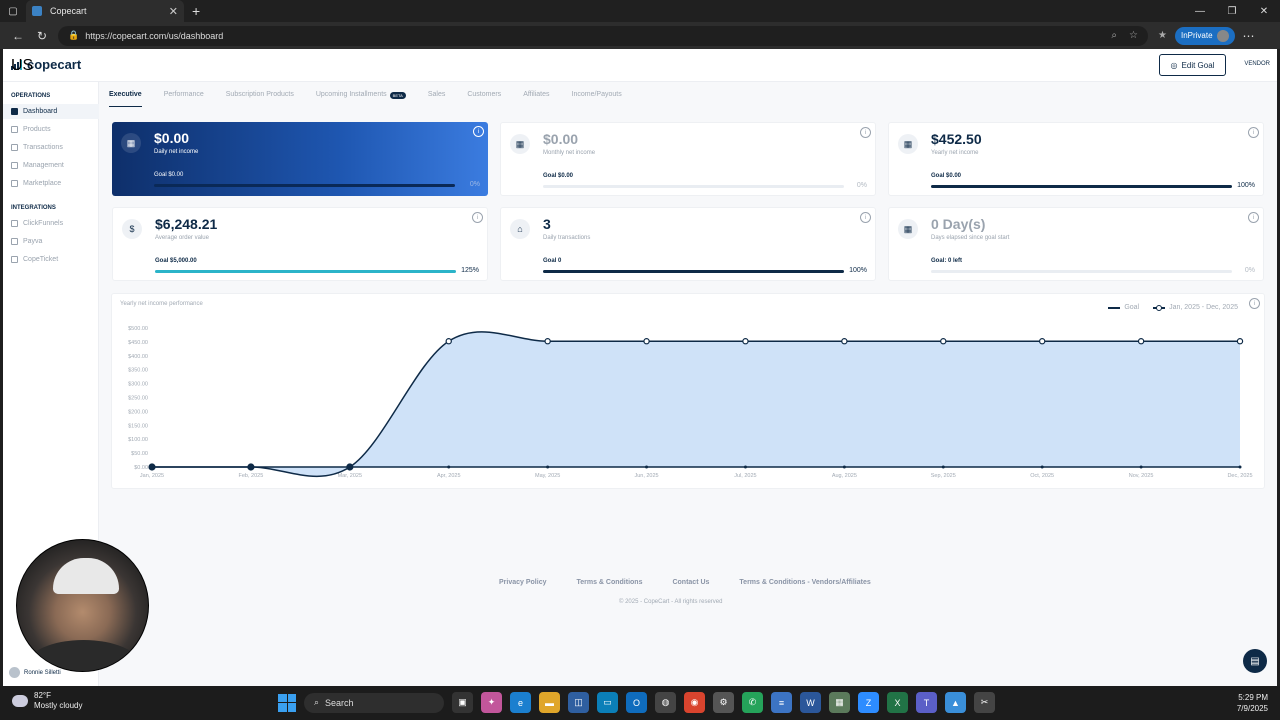 Image resolution: width=1280 pixels, height=720 pixels. What do you see at coordinates (578, 702) in the screenshot?
I see `store-icon: ◫` at bounding box center [578, 702].